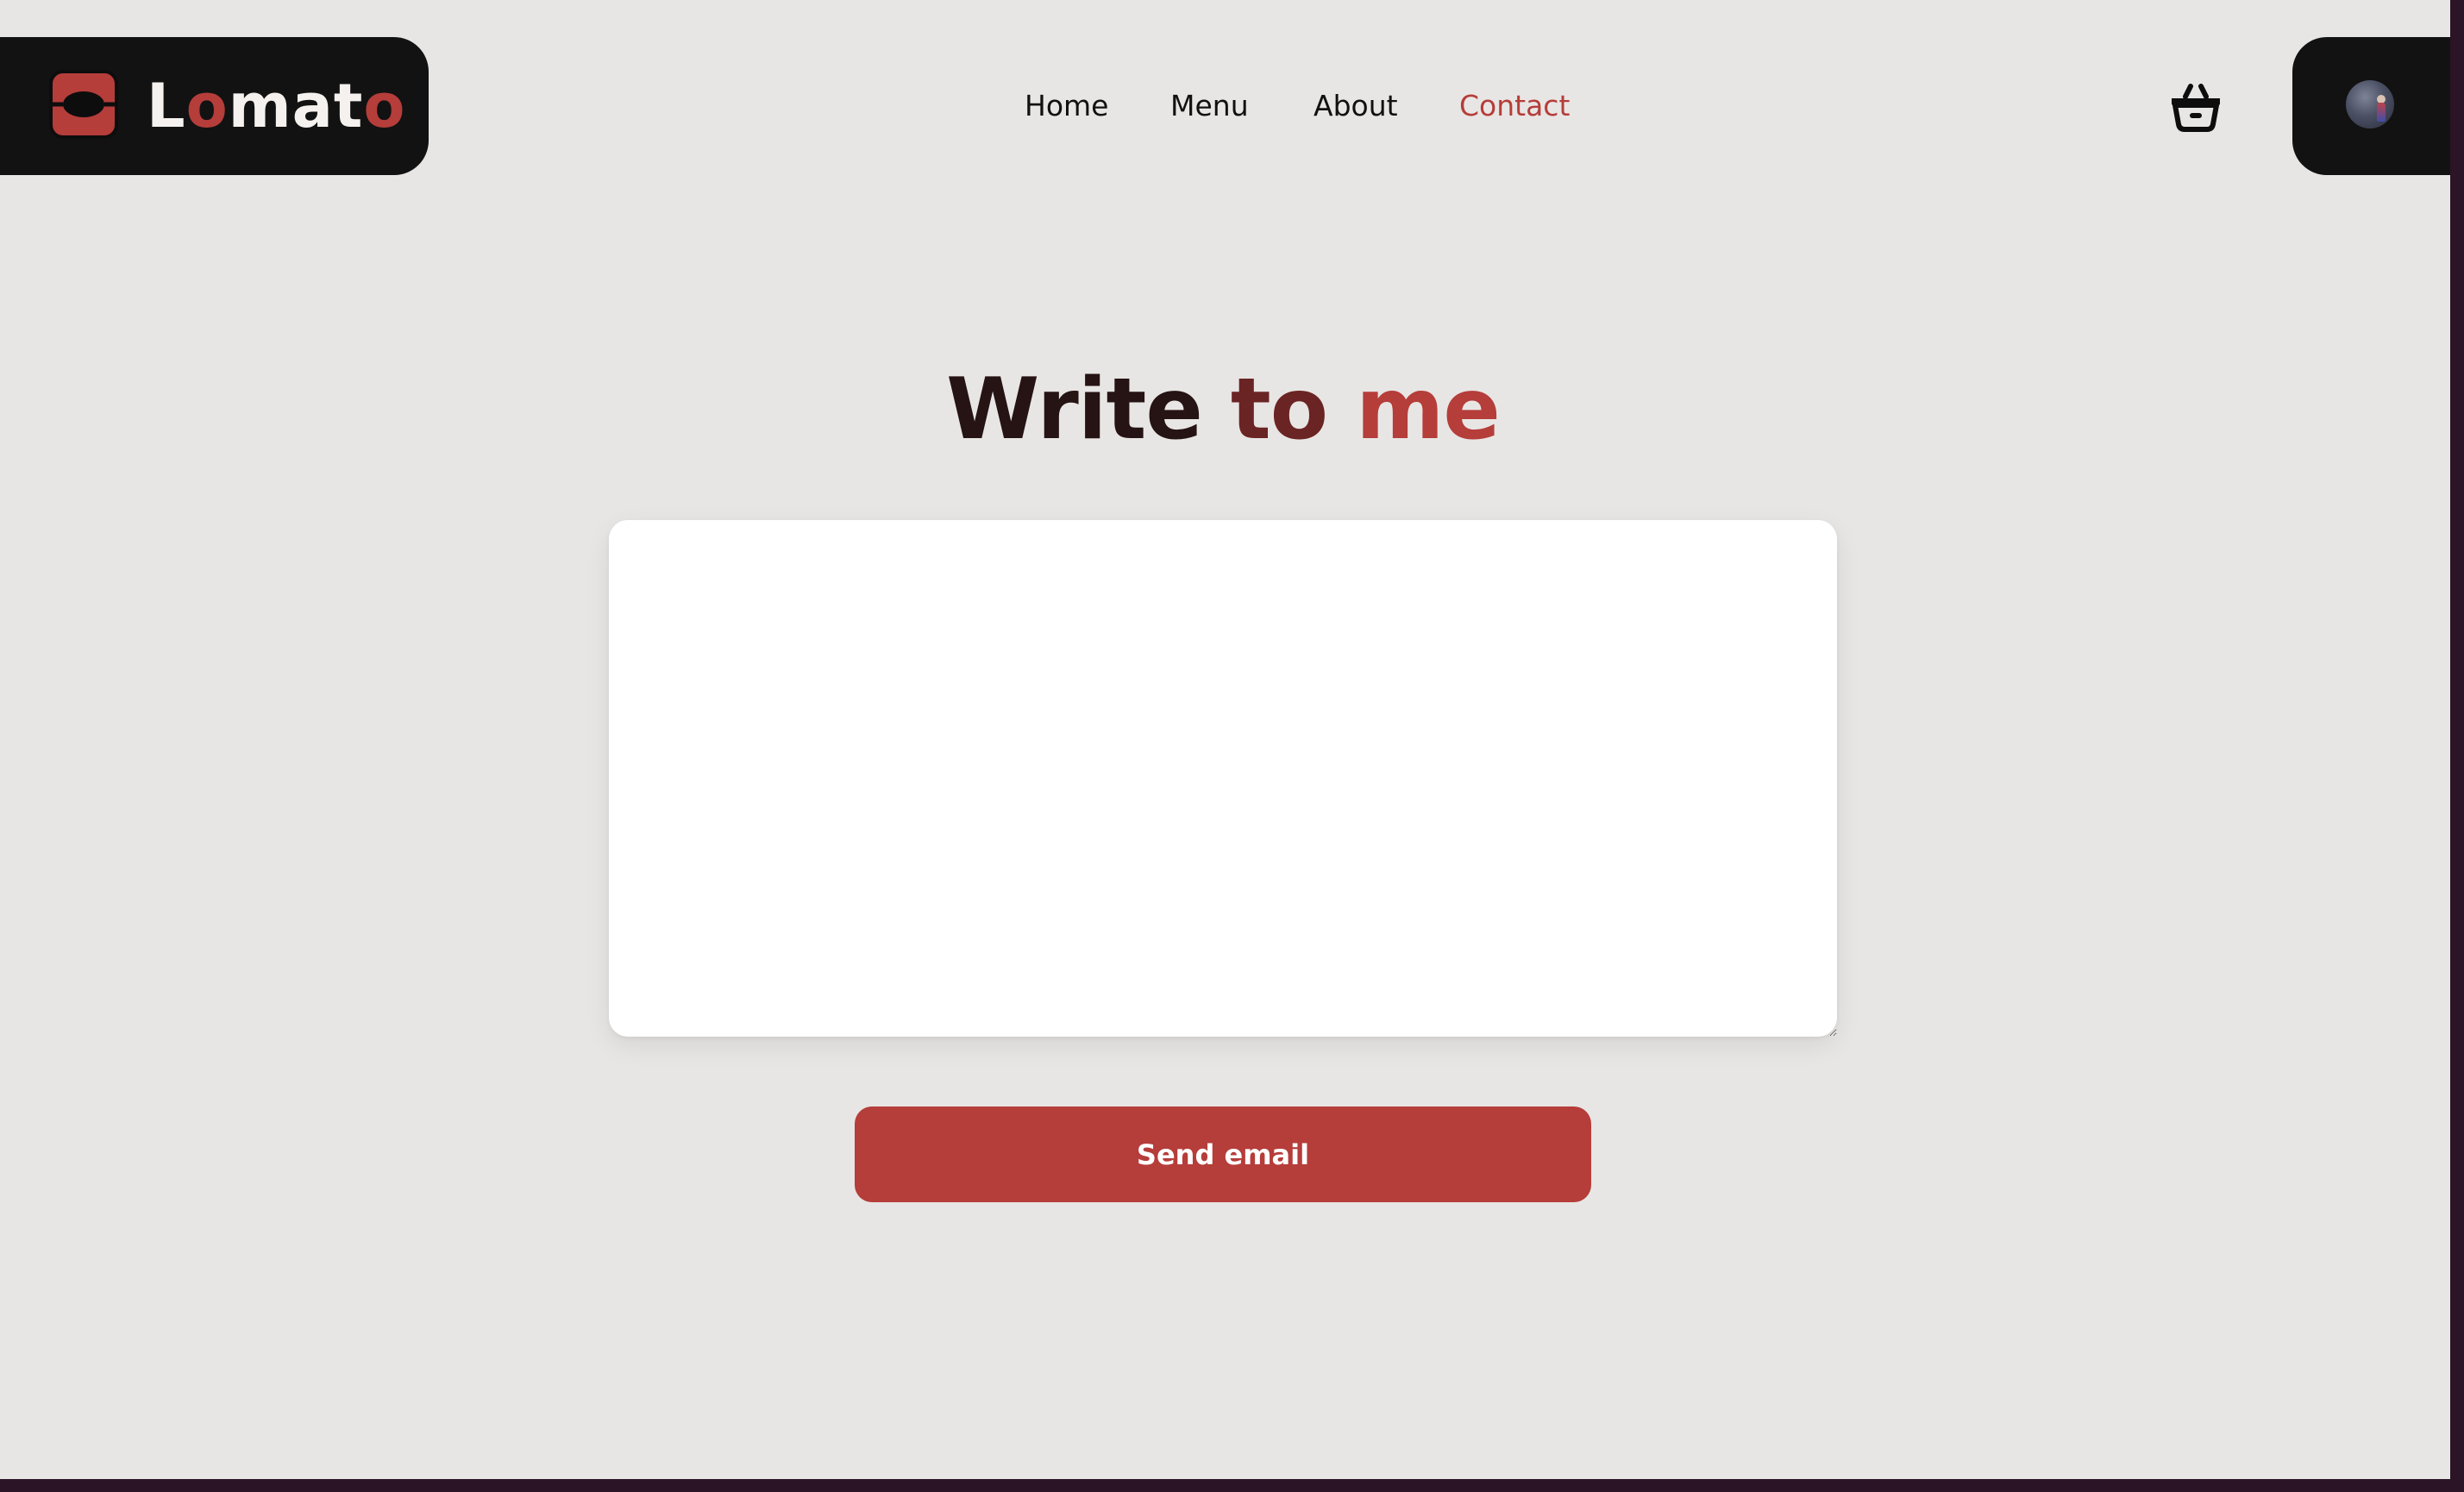 The image size is (2464, 1492). Describe the element at coordinates (166, 106) in the screenshot. I see `brand-letter: L` at that location.